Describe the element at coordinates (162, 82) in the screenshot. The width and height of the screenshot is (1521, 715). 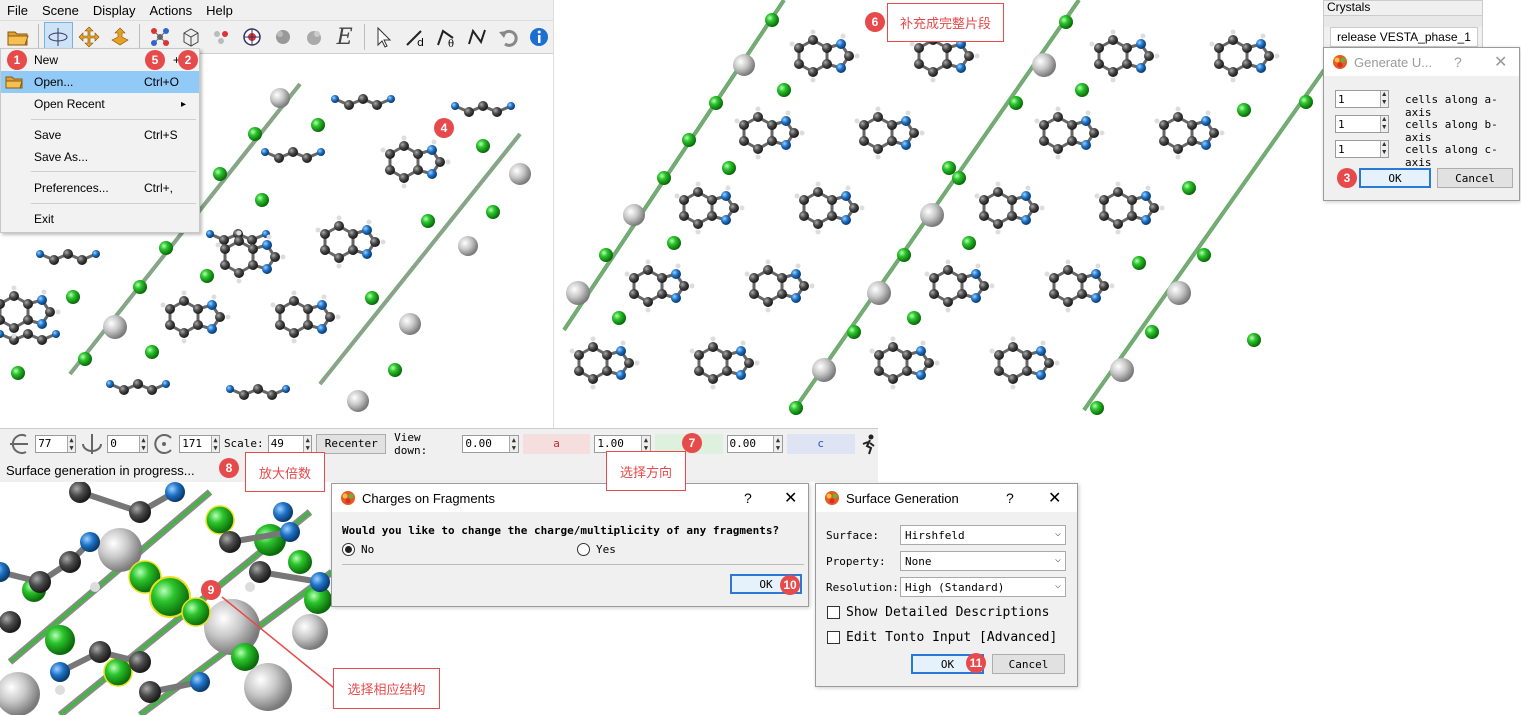
I see `menu-item-shortcut: Ctrl+O` at that location.